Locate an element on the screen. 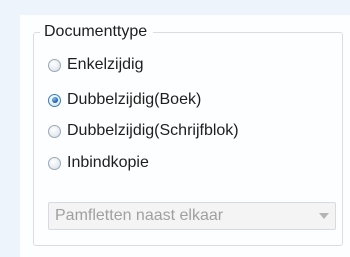  radio-button-selected-icon is located at coordinates (54, 100).